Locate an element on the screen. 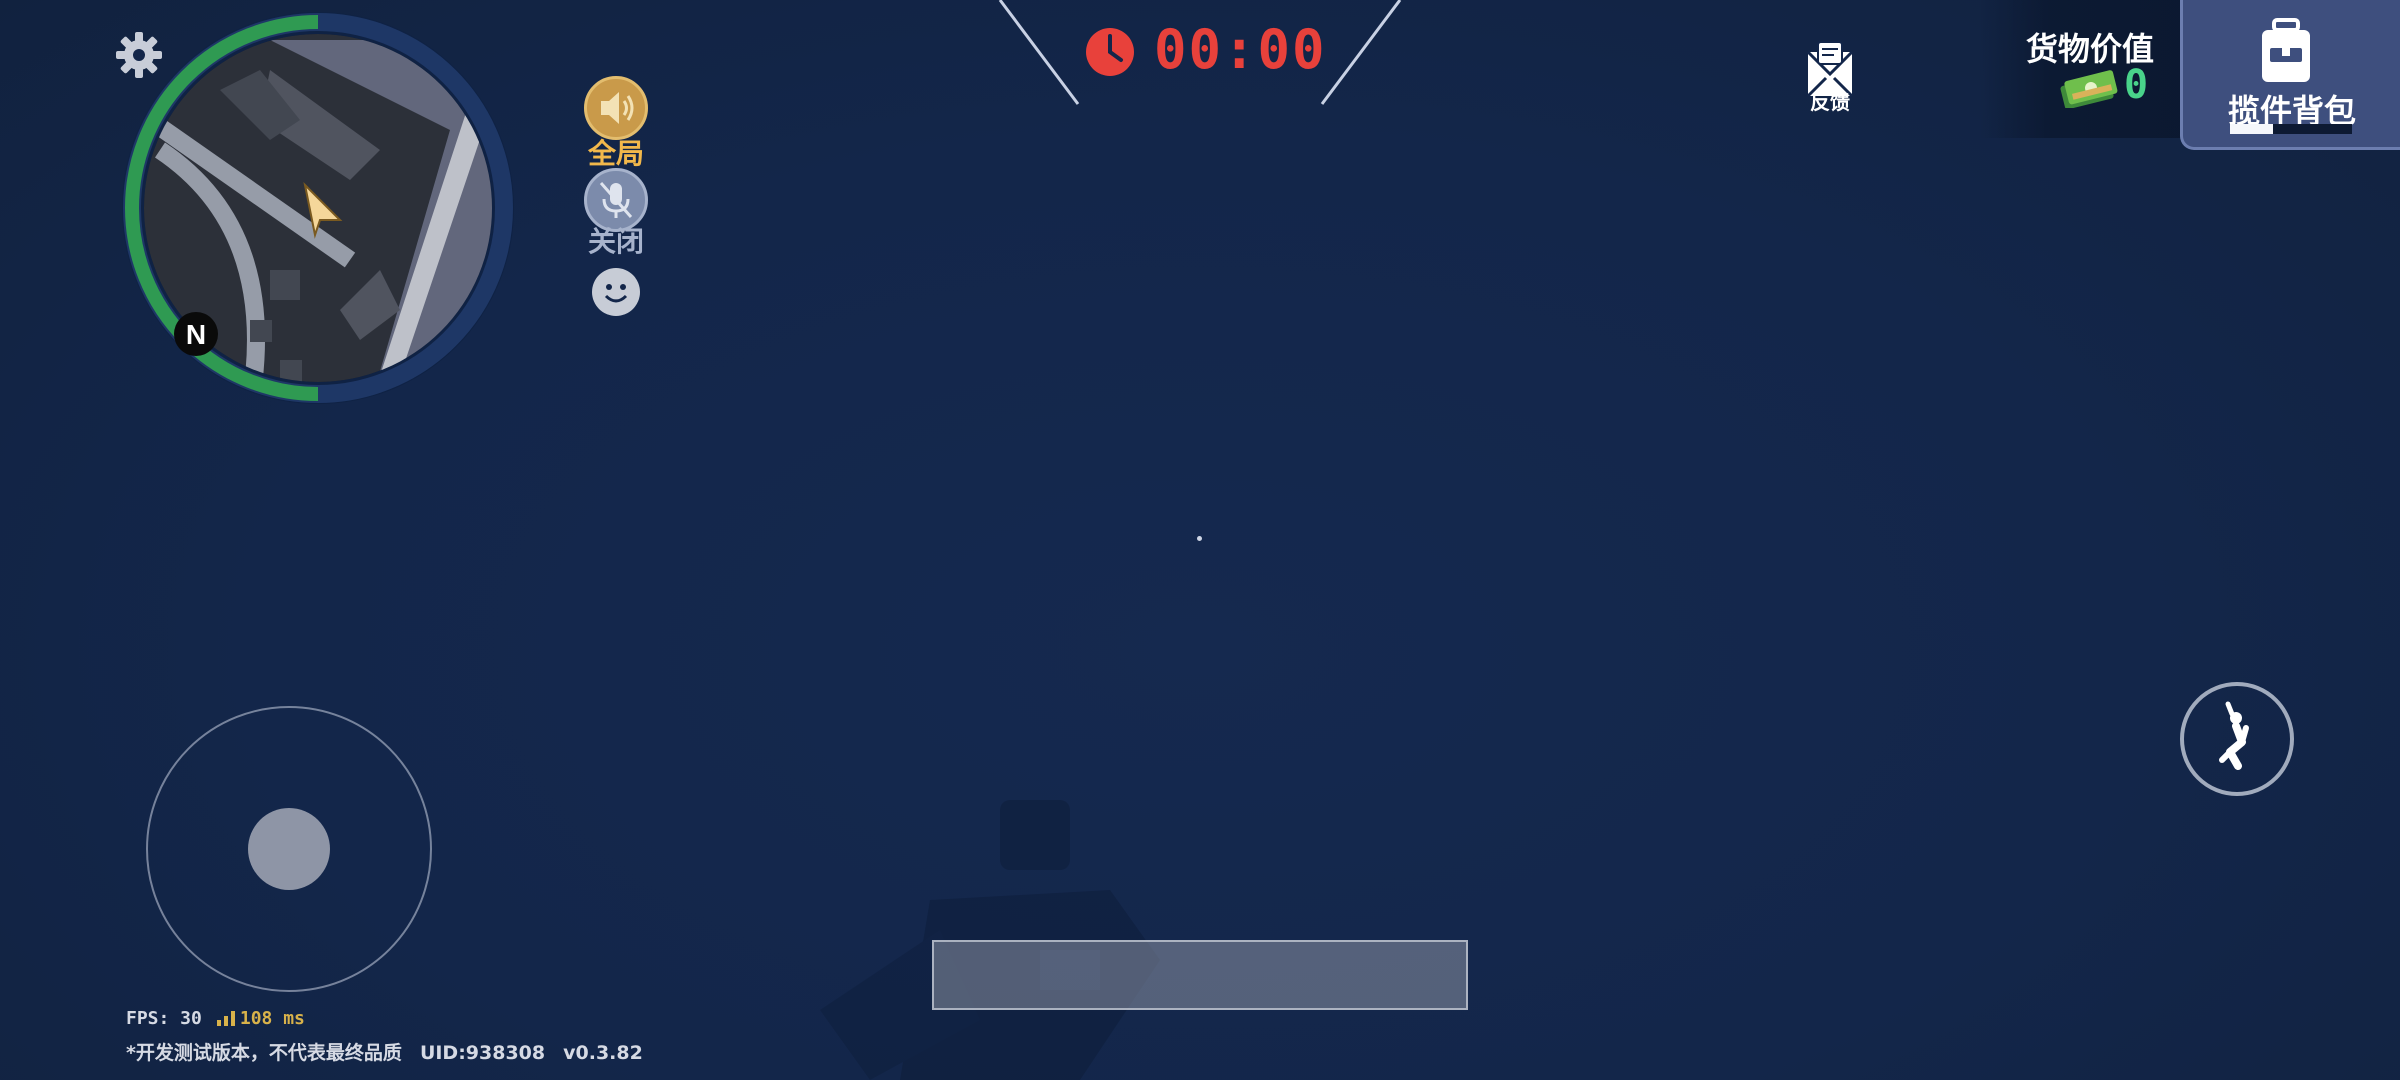  build-info: *开发测试版本，不代表最终品质 UID:938308 v0.3.82 is located at coordinates (384, 1051).